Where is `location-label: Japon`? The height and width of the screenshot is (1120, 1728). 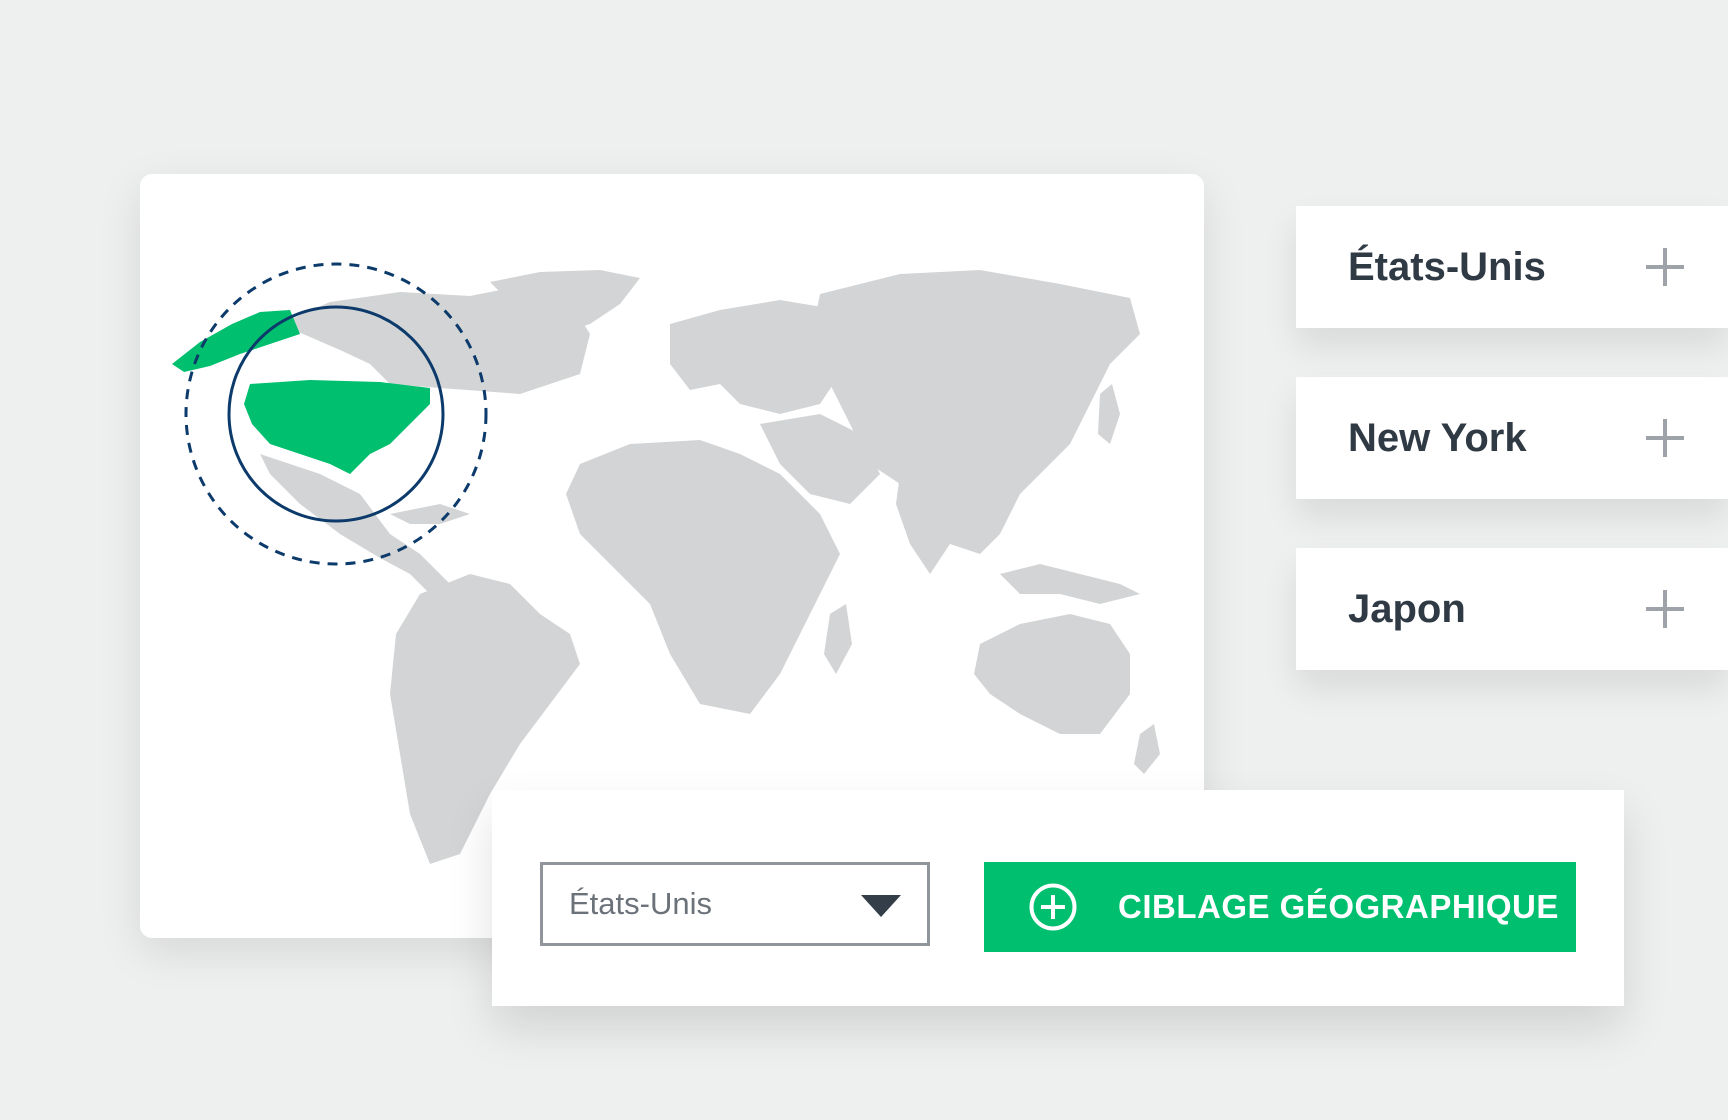 location-label: Japon is located at coordinates (1407, 609).